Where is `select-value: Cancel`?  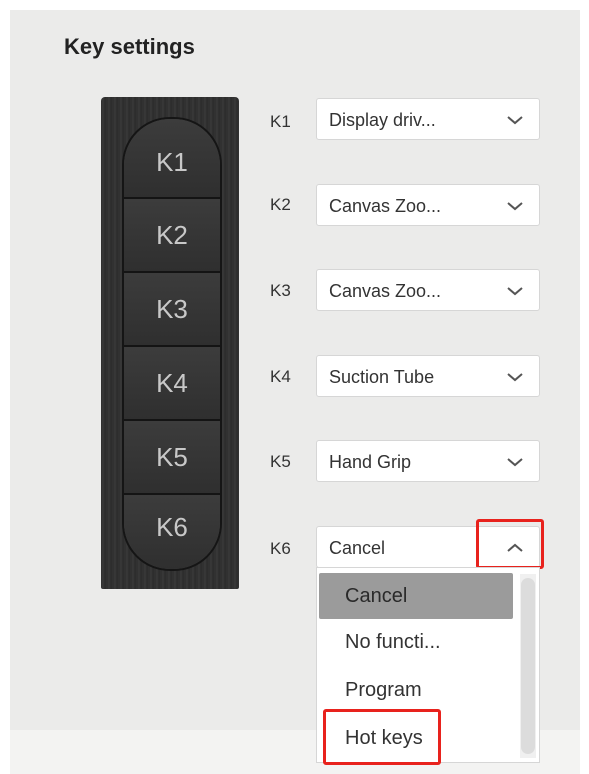
select-value: Cancel is located at coordinates (357, 548).